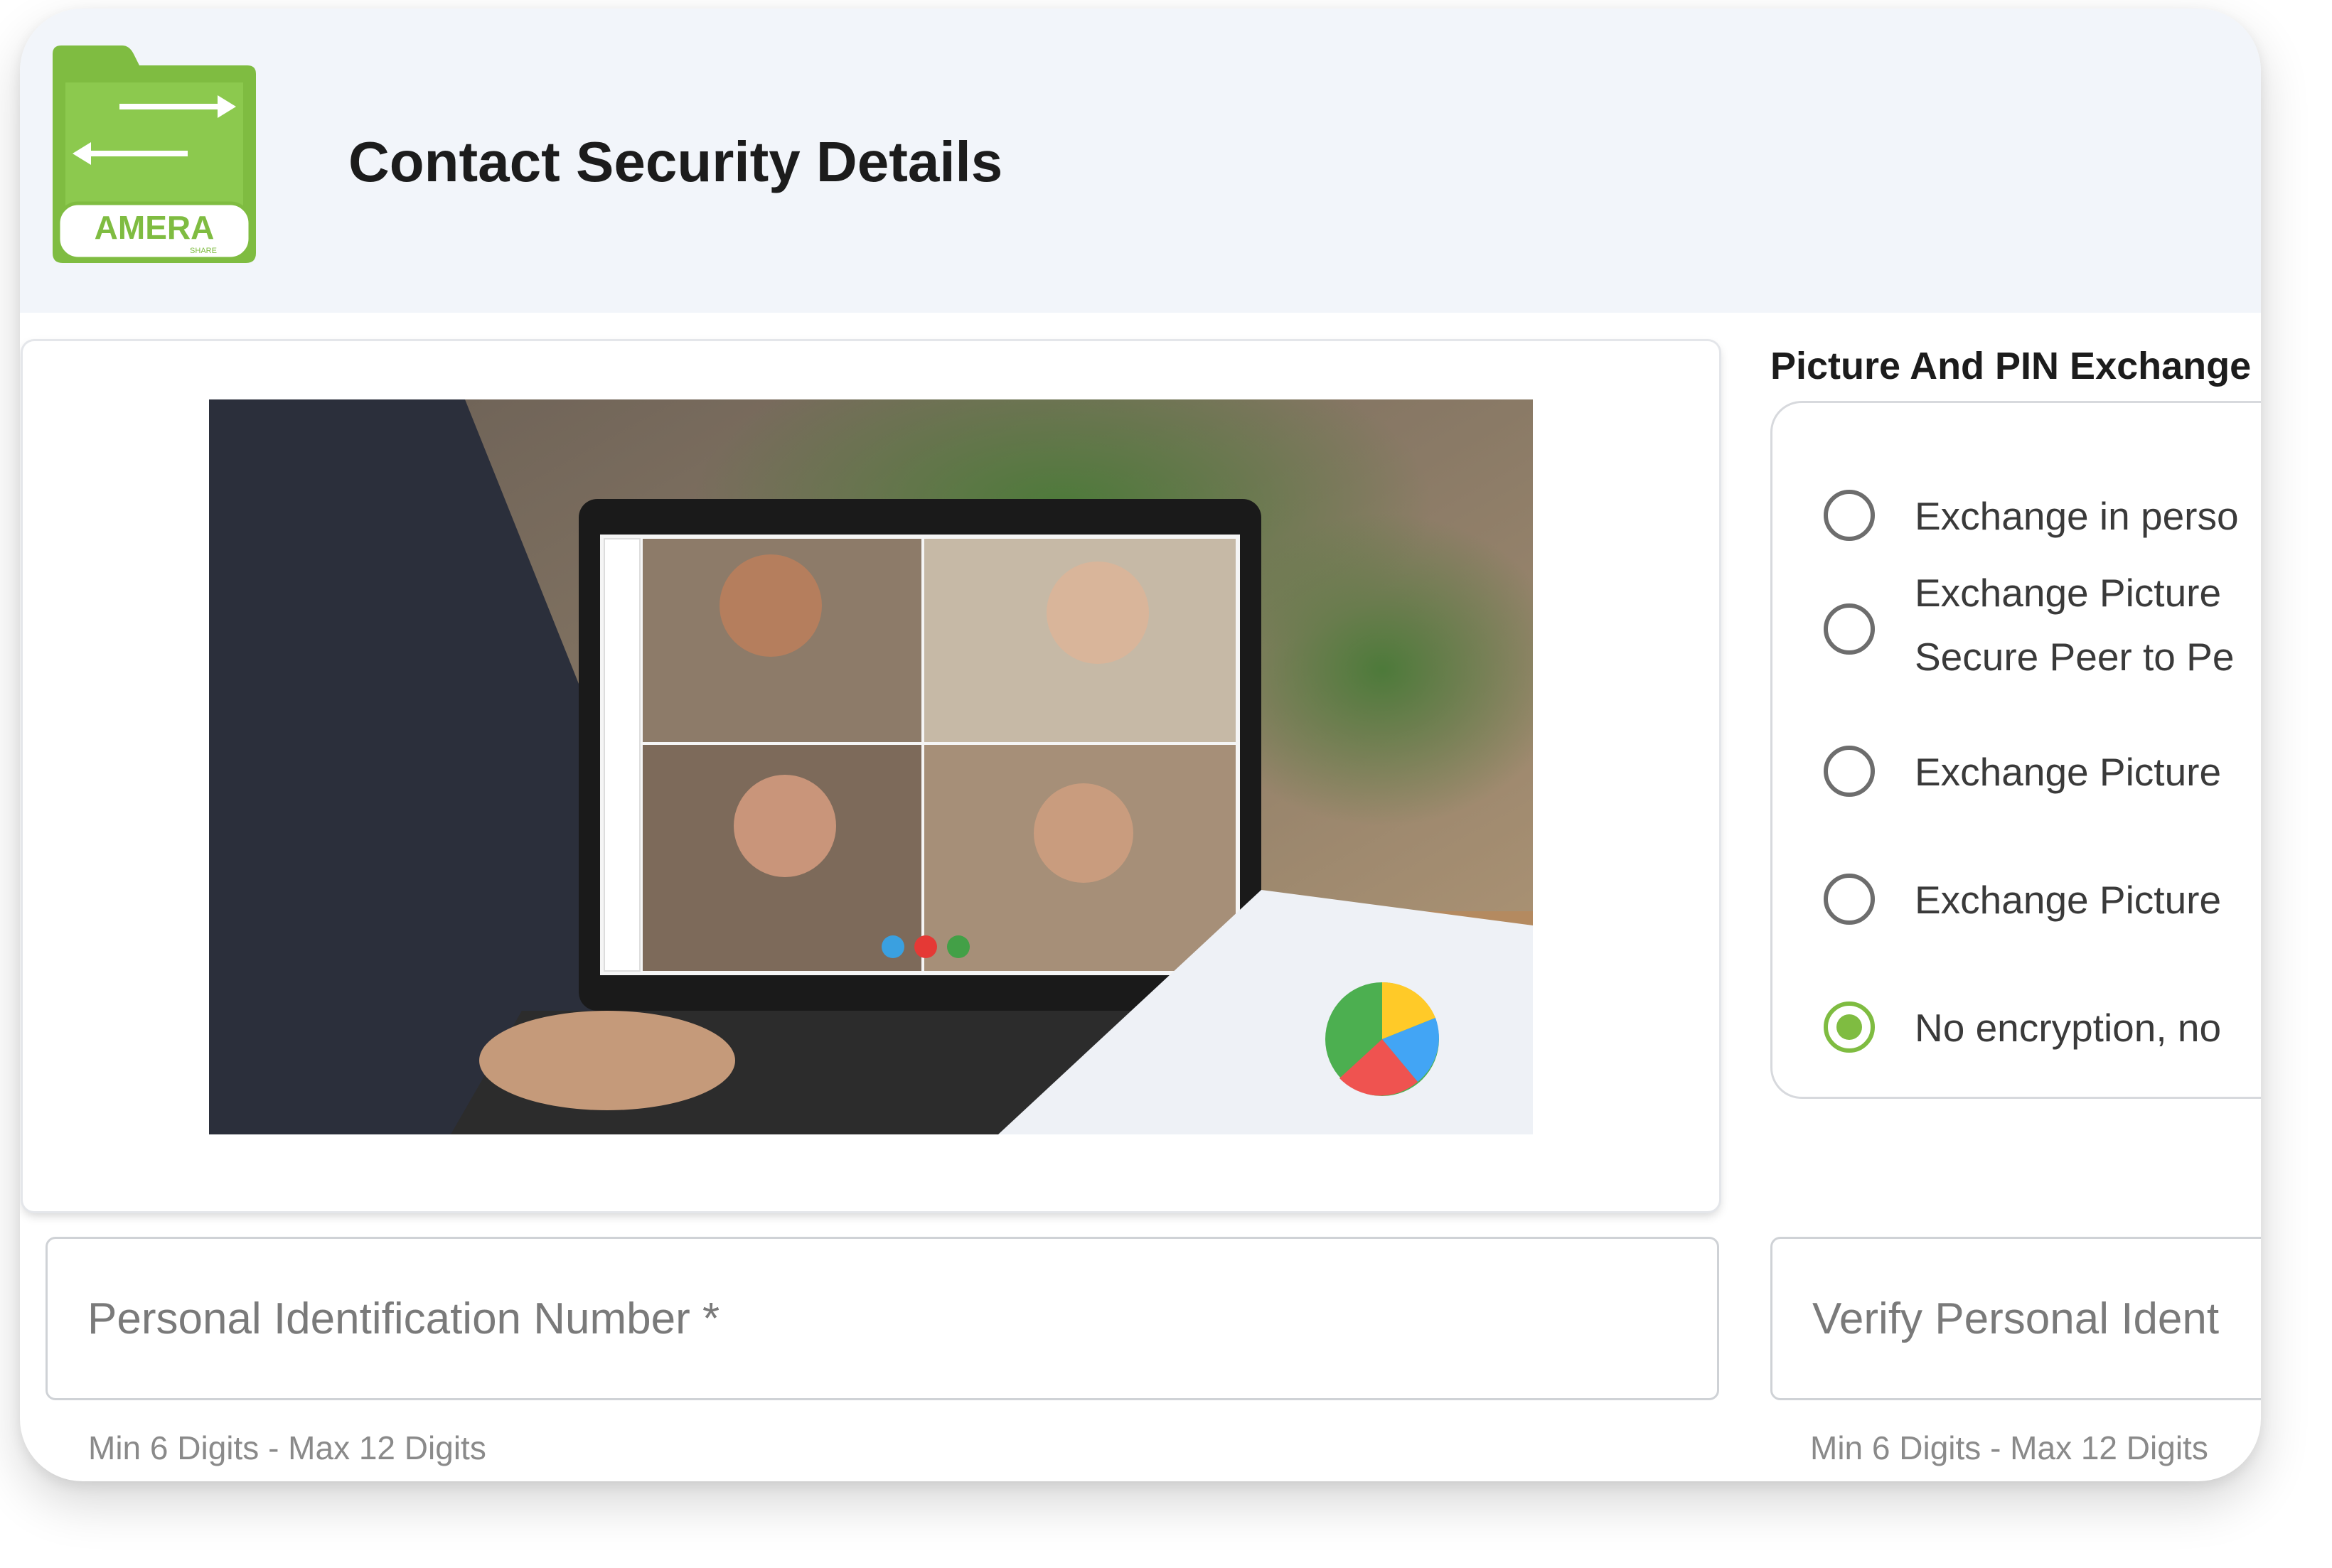 Image resolution: width=2332 pixels, height=1568 pixels. Describe the element at coordinates (287, 1448) in the screenshot. I see `pin-helper-text: Min 6 Digits - Max 12 Digits` at that location.